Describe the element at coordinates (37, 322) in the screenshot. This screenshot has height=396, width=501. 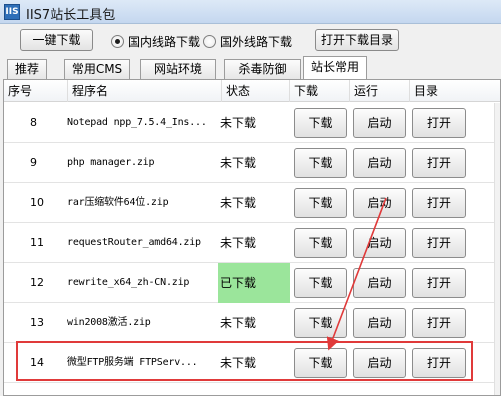
I see `row-index: 13` at that location.